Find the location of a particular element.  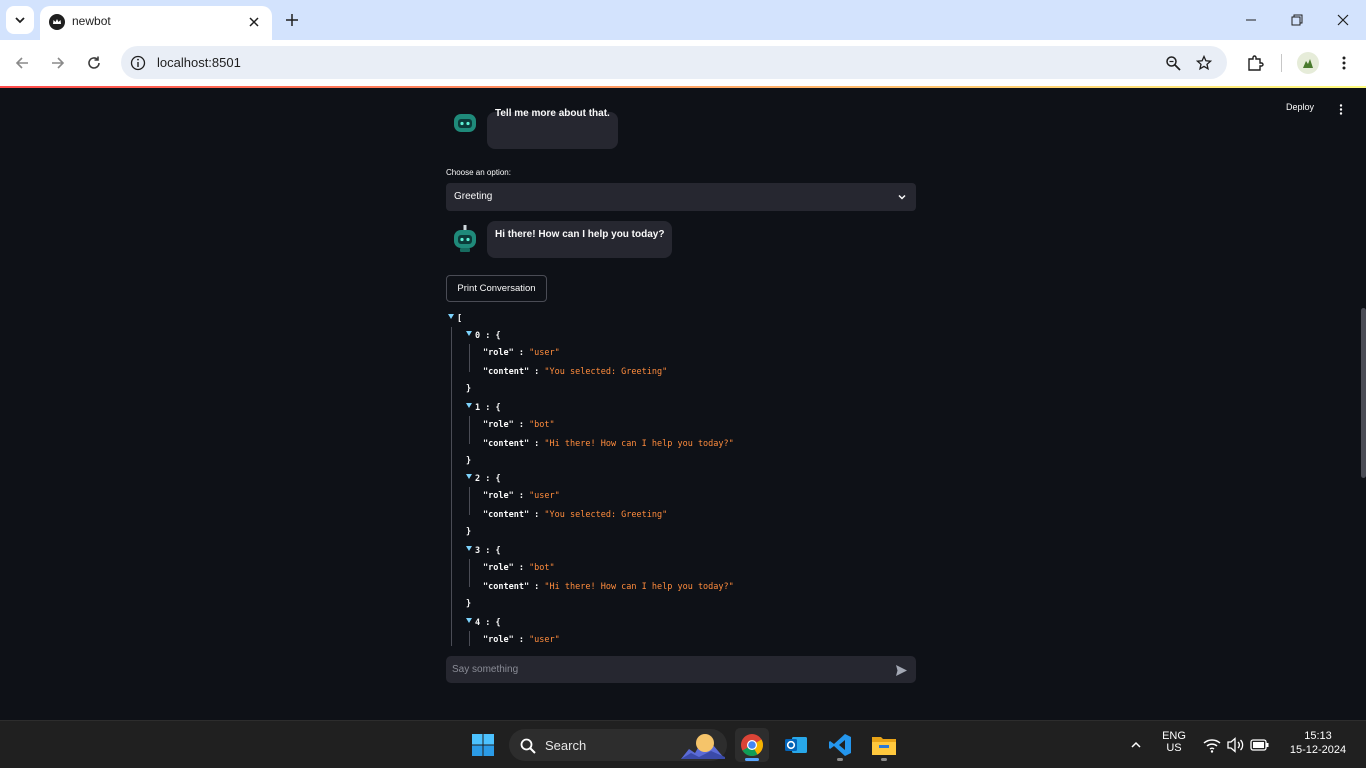

json-entry-toggle: 0 : { is located at coordinates (483, 336).